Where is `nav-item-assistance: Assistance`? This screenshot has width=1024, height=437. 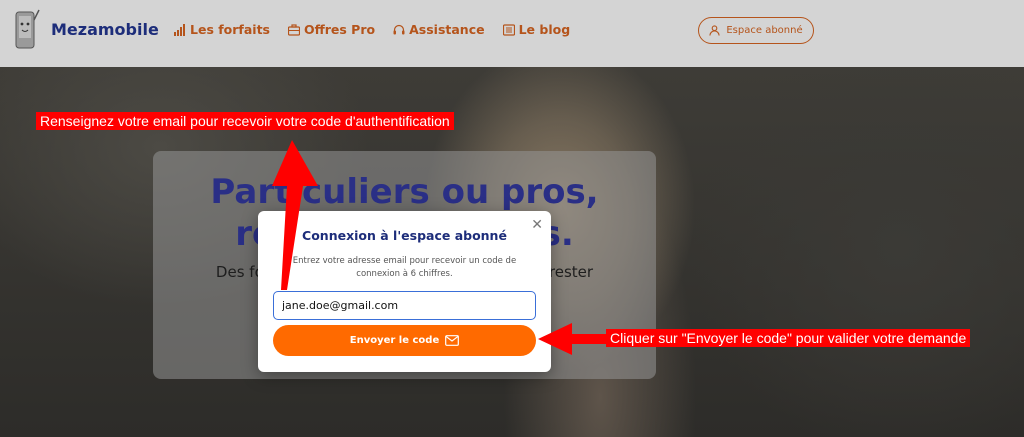
nav-item-assistance: Assistance is located at coordinates (439, 29).